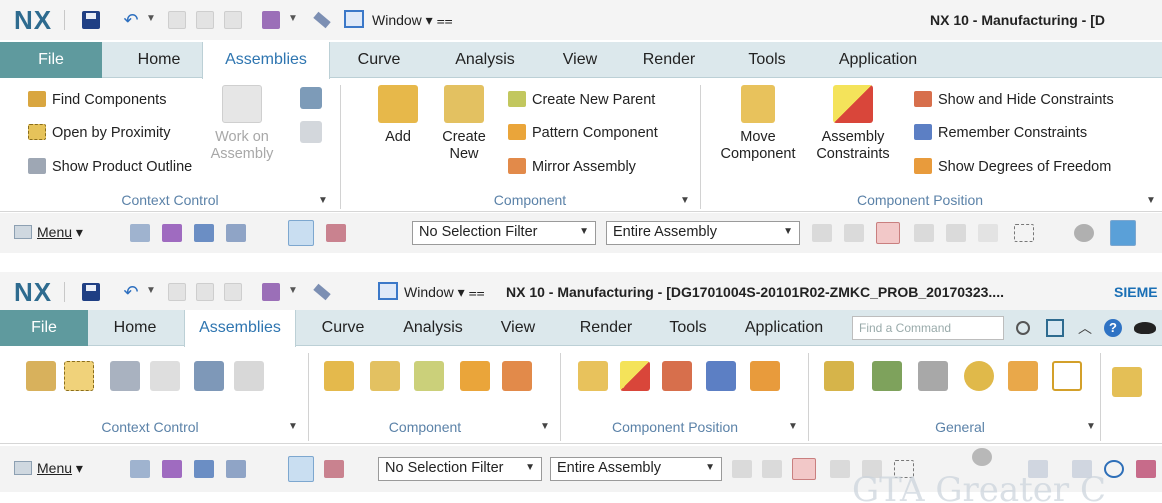  Describe the element at coordinates (398, 115) in the screenshot. I see `add-component-button: Add` at that location.